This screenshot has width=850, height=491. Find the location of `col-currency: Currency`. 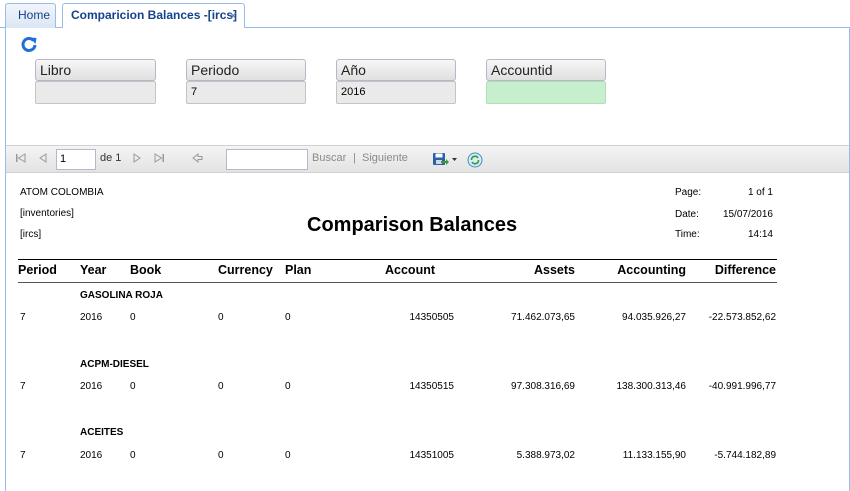

col-currency: Currency is located at coordinates (245, 270).